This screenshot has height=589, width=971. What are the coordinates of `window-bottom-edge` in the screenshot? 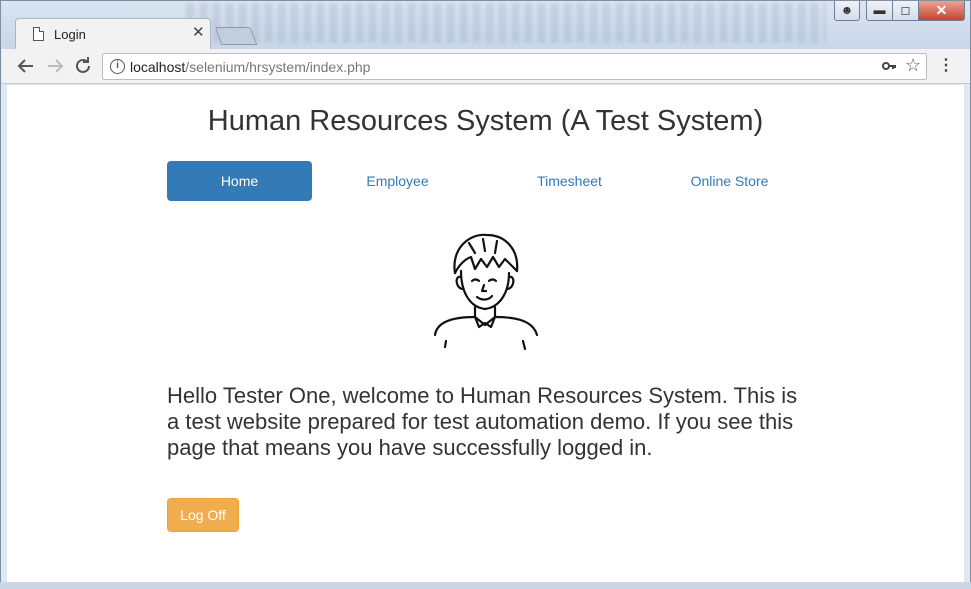 It's located at (485, 585).